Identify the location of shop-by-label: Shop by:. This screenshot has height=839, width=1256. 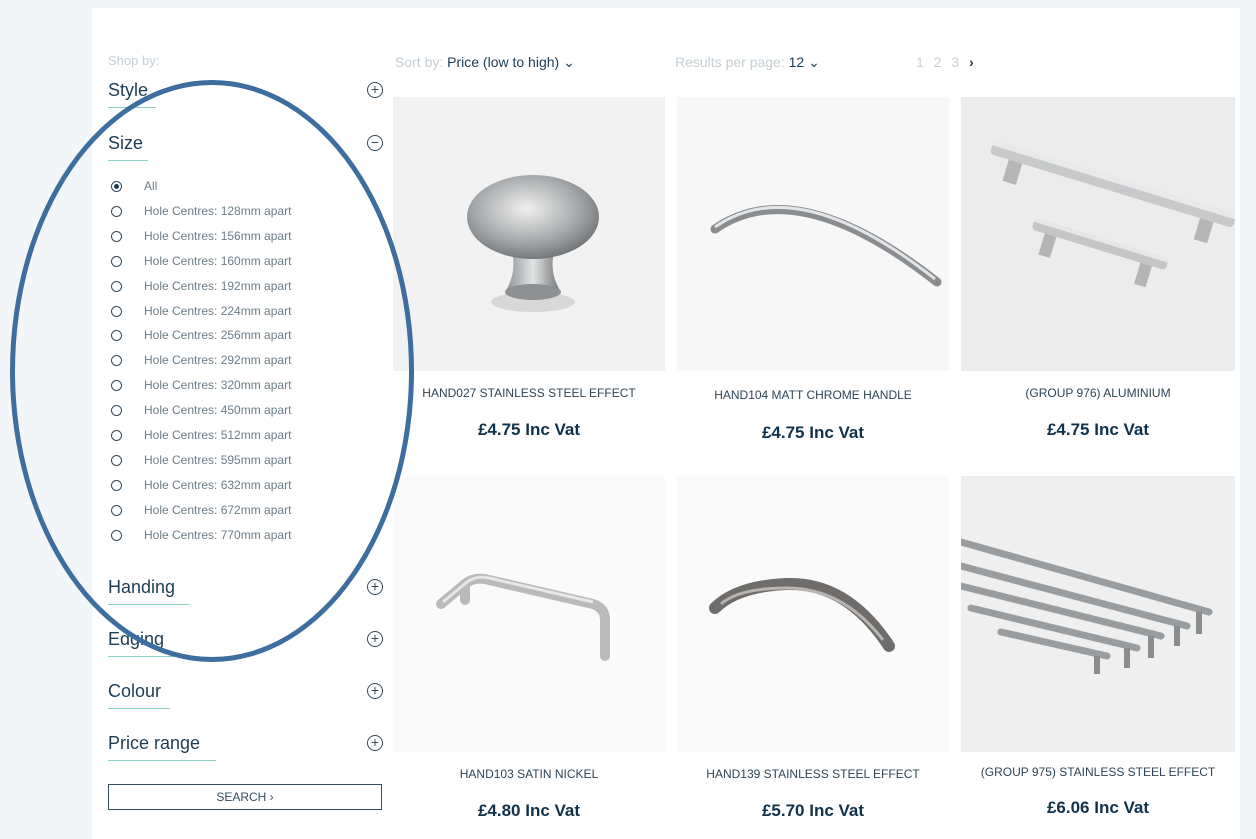
(134, 60).